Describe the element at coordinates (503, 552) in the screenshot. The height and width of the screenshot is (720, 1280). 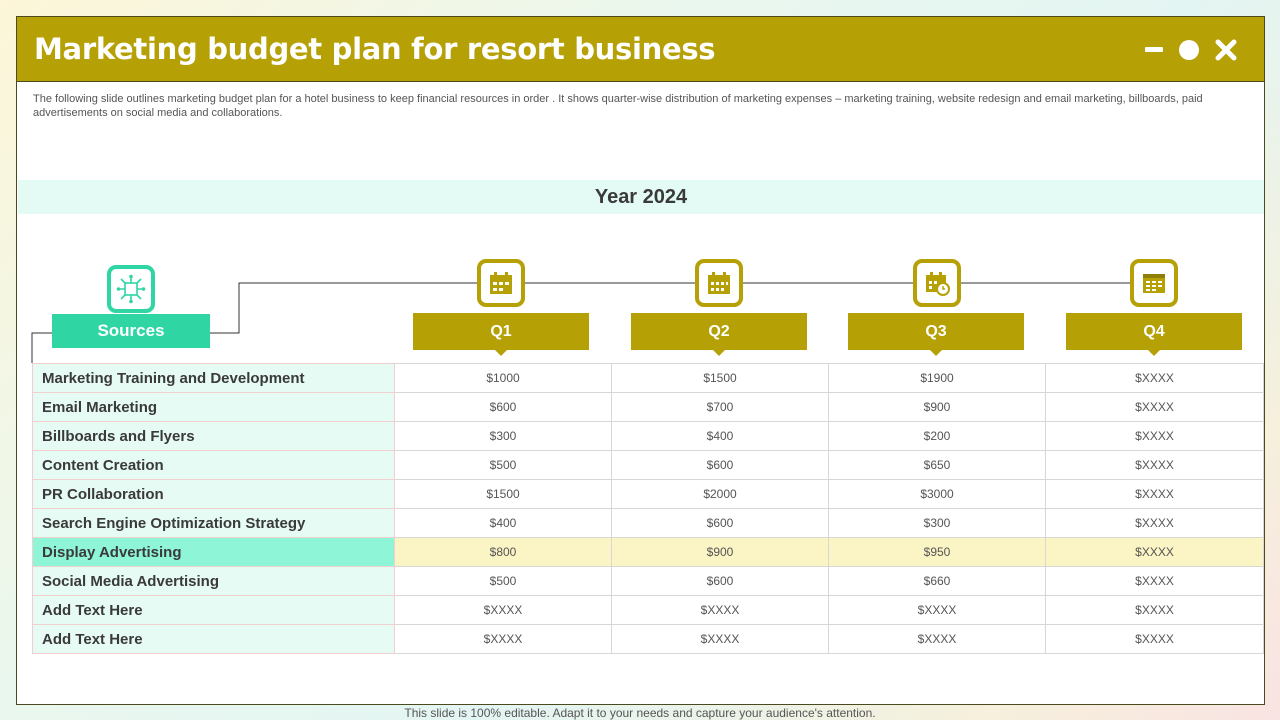
I see `value-cell-q1: $800` at that location.